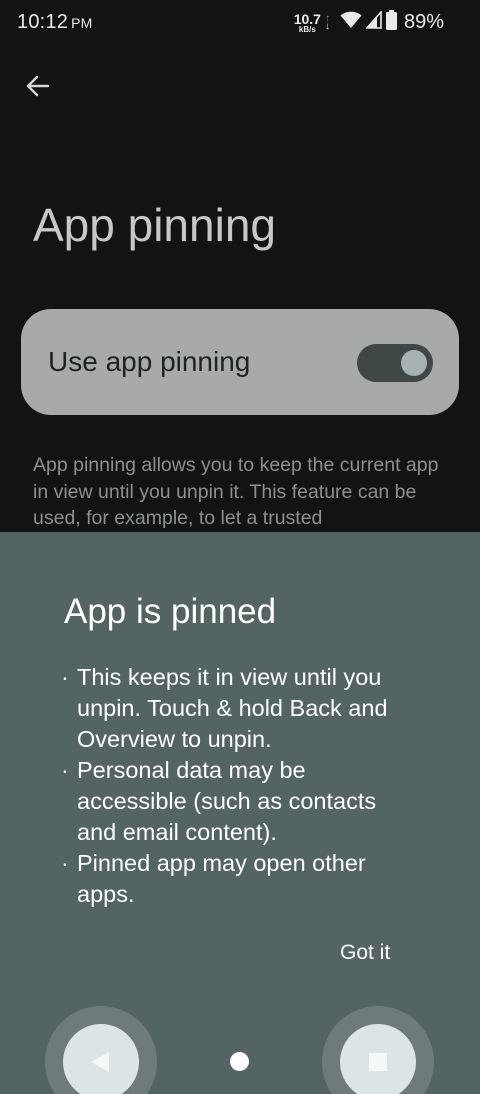  What do you see at coordinates (239, 1061) in the screenshot?
I see `nav-home-icon` at bounding box center [239, 1061].